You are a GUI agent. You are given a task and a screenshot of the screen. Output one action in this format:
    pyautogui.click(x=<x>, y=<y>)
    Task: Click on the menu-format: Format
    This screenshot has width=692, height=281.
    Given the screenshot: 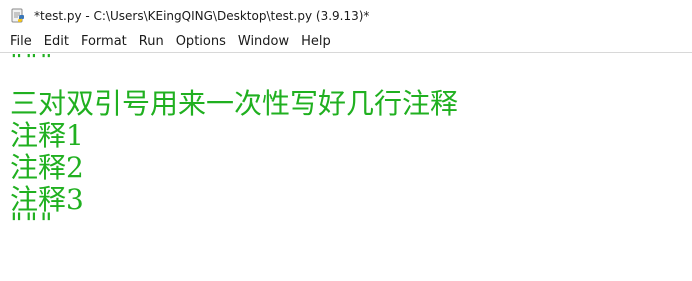 What is the action you would take?
    pyautogui.click(x=104, y=41)
    